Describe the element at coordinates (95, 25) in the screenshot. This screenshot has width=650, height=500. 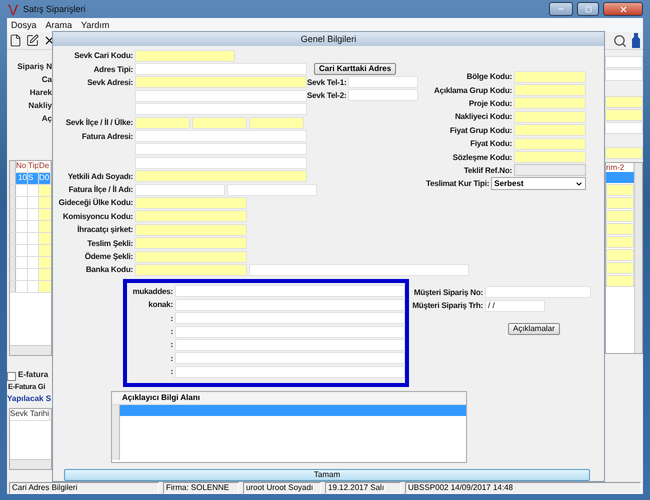
I see `menu-item: Yardım` at that location.